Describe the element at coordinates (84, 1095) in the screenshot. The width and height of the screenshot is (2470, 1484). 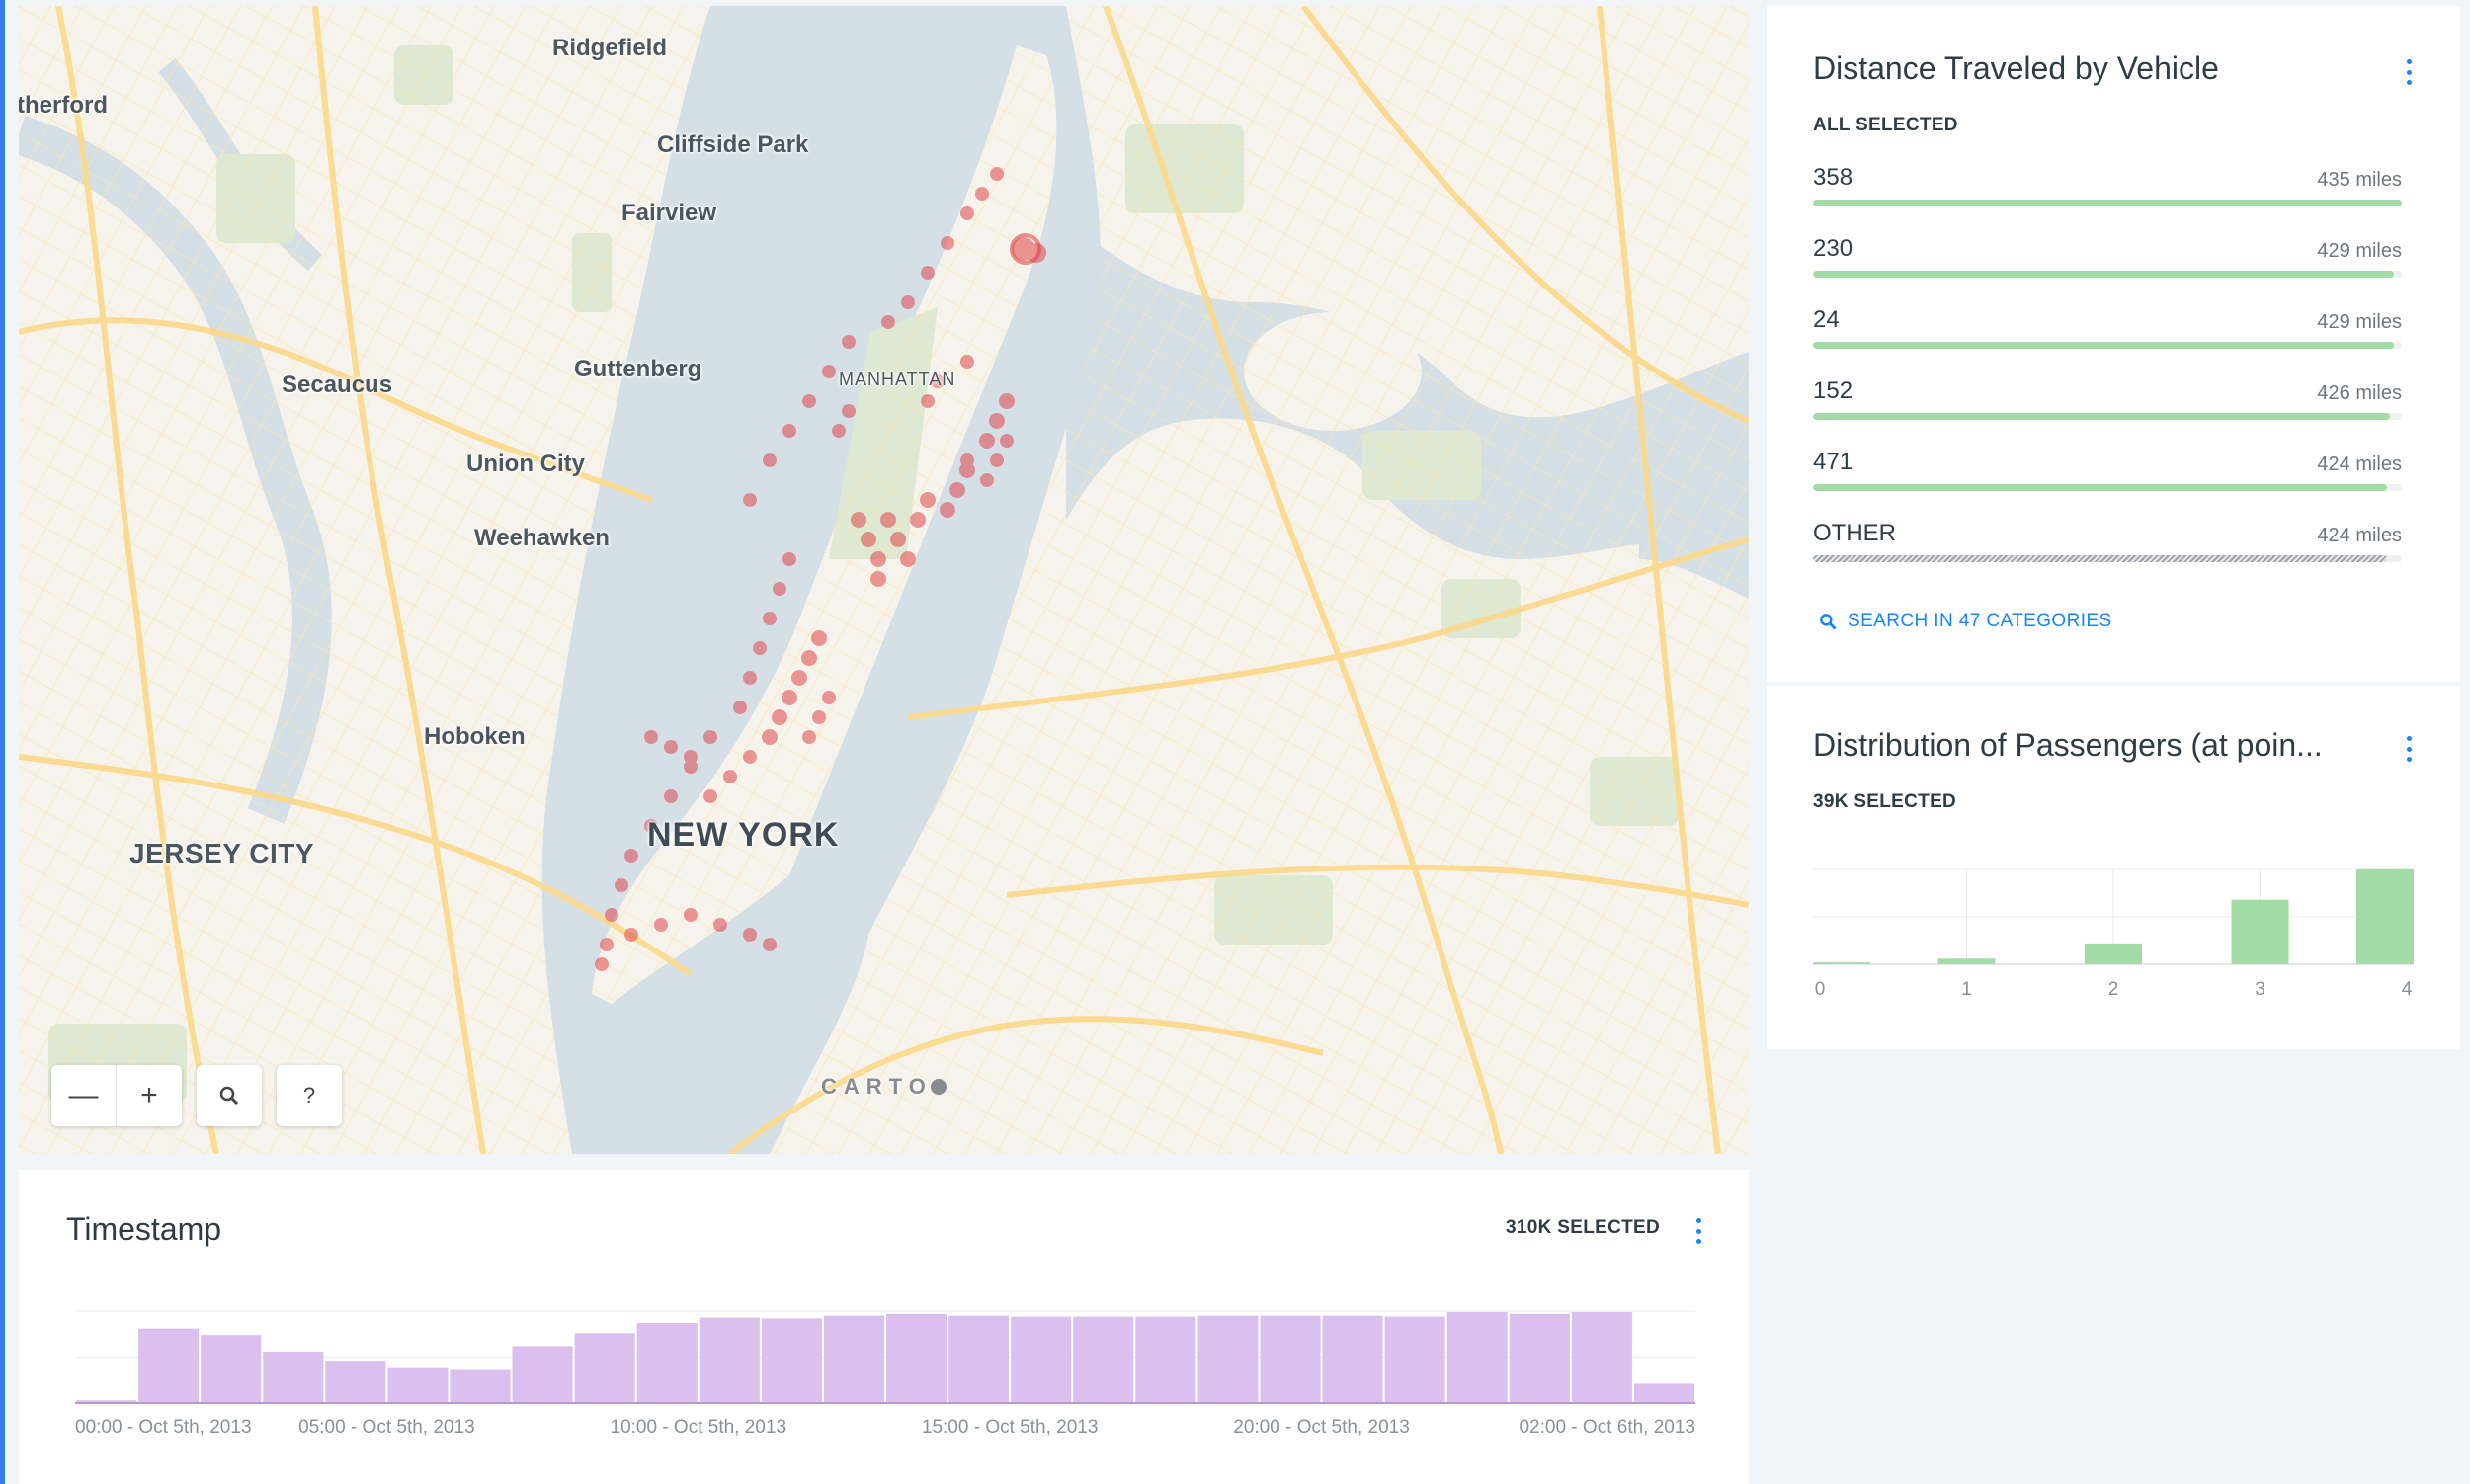
I see `zoom-out-button: —` at that location.